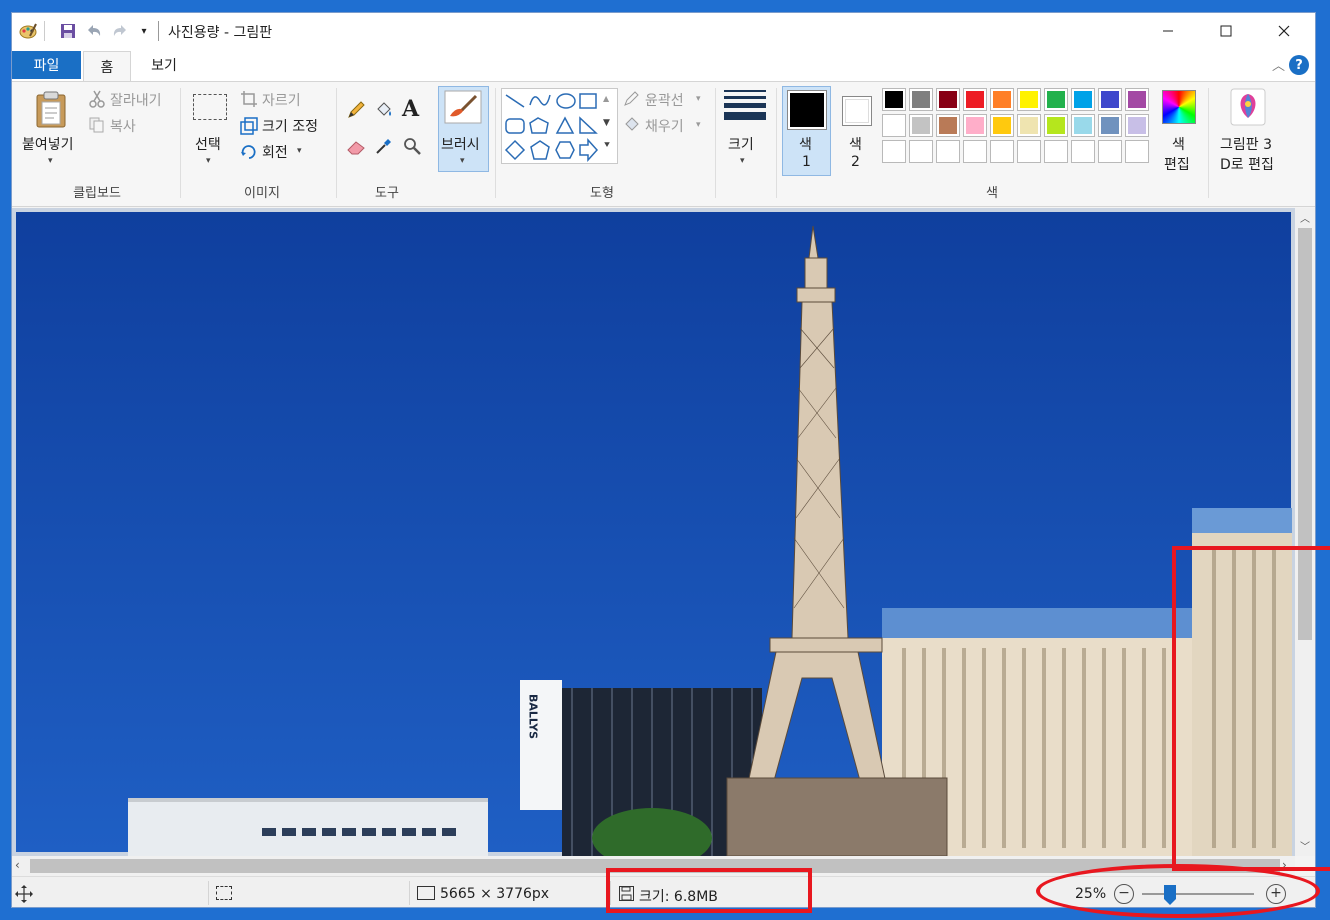 The image size is (1330, 920). Describe the element at coordinates (384, 148) in the screenshot. I see `color-picker-icon` at that location.